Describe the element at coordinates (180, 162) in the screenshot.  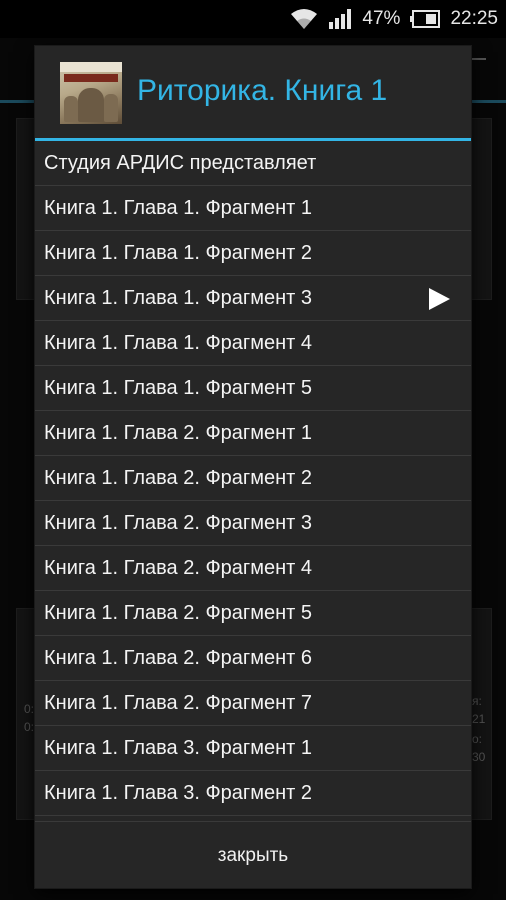
I see `track-label: Студия АРДИС представляет` at that location.